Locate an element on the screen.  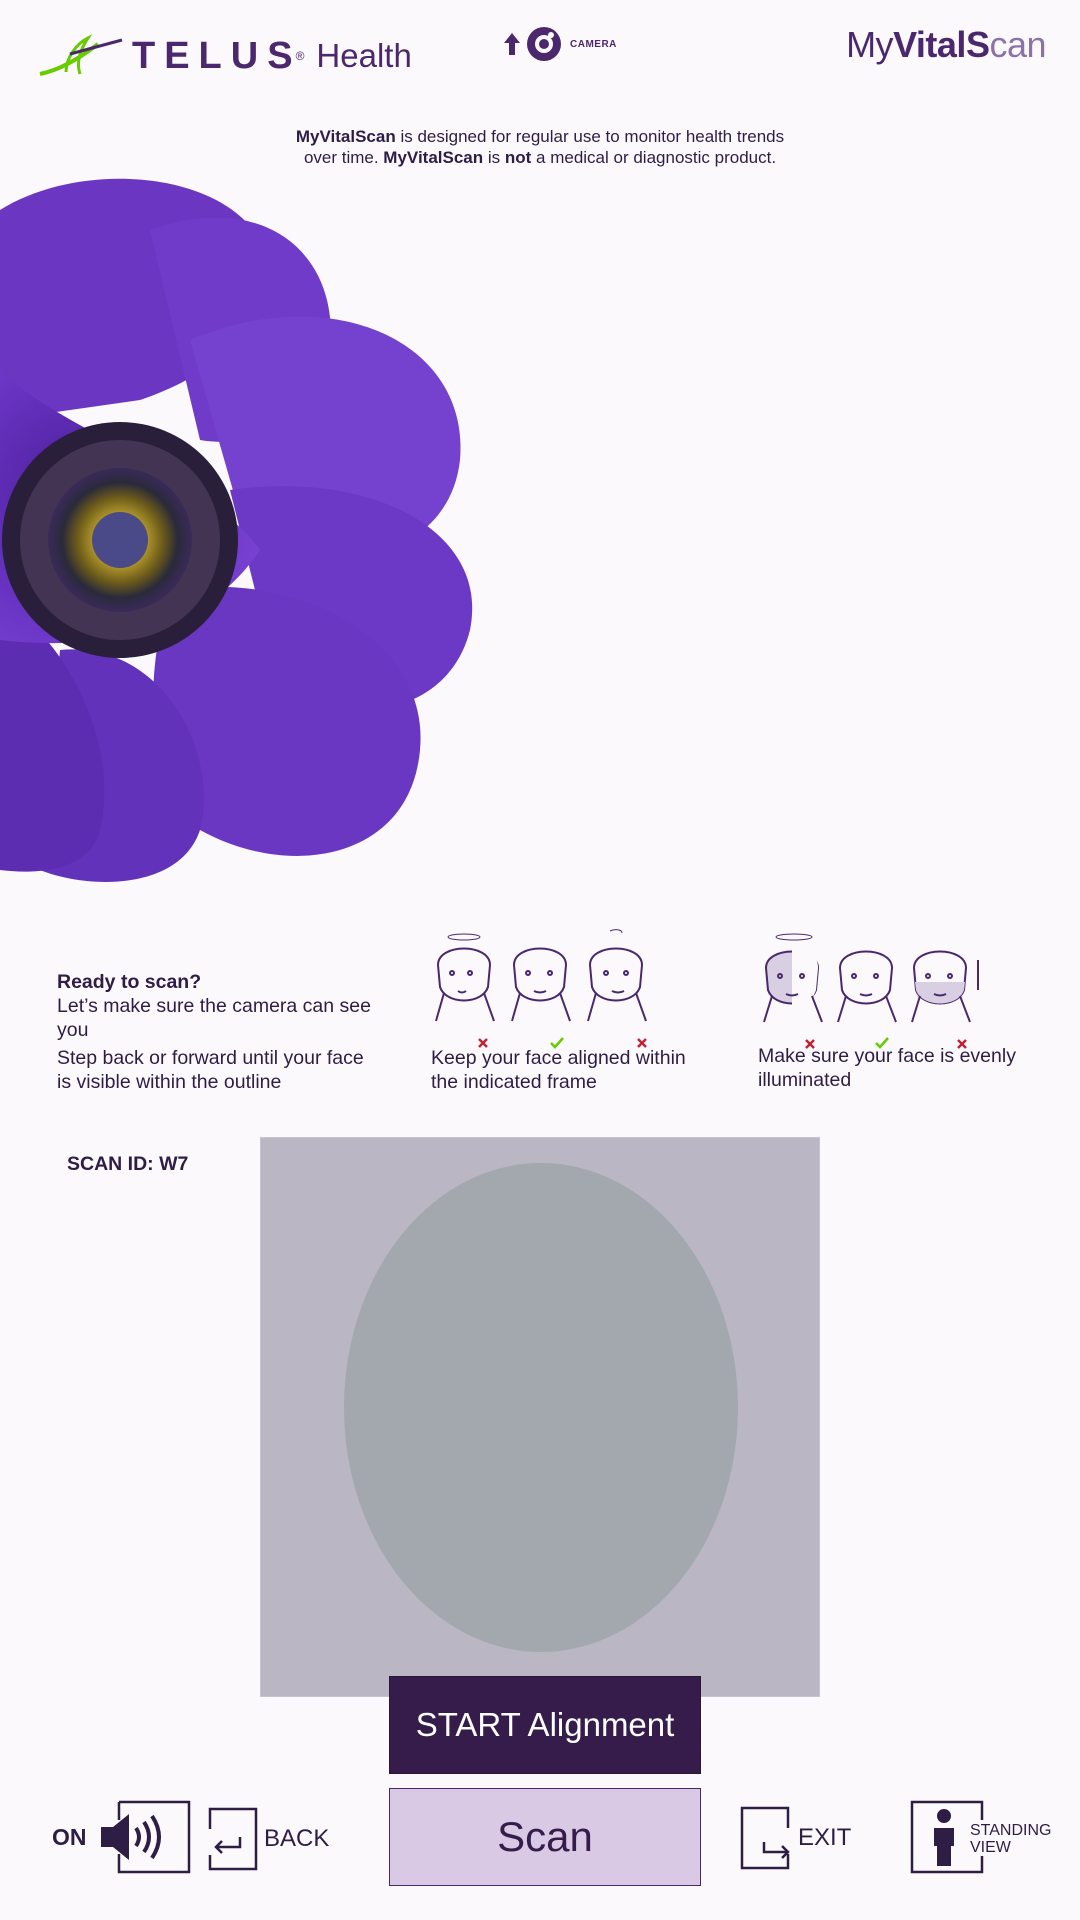
standing-view-label: STANDING VIEW is located at coordinates (1010, 1839).